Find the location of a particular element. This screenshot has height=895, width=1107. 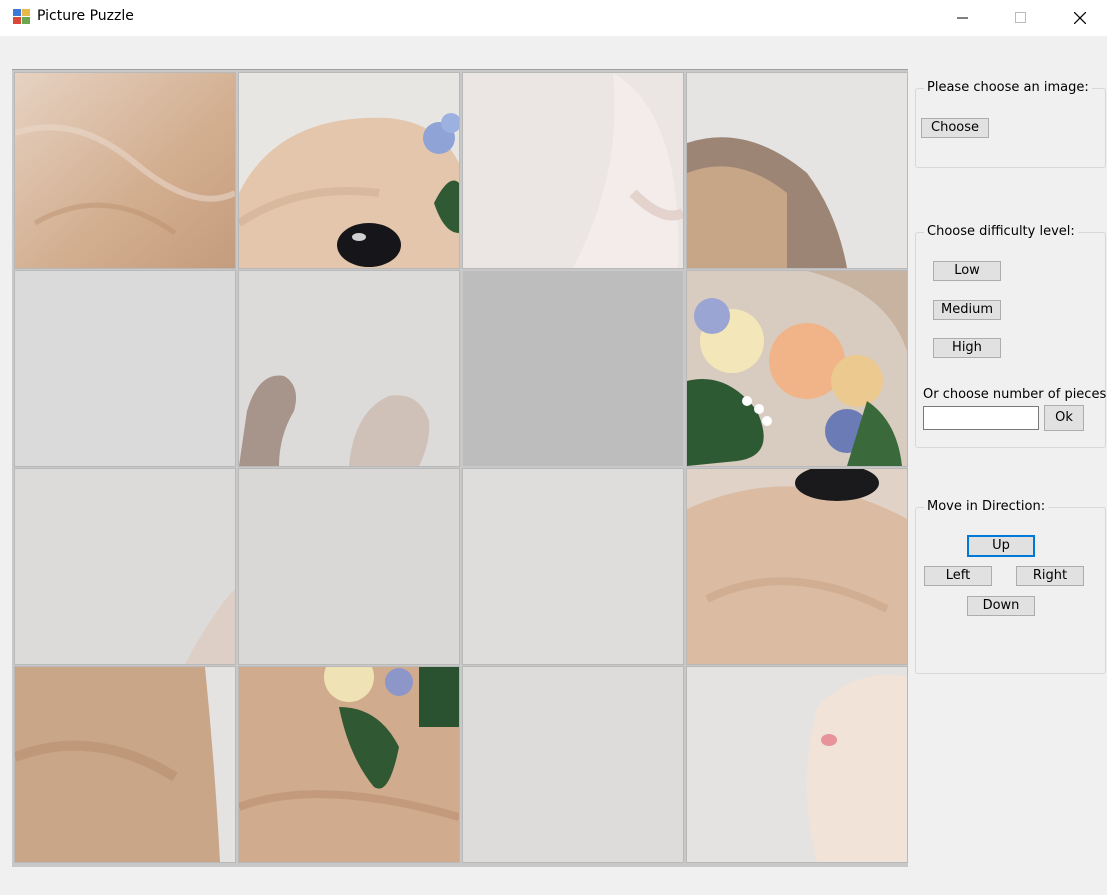

window-title: Picture Puzzle is located at coordinates (85, 16).